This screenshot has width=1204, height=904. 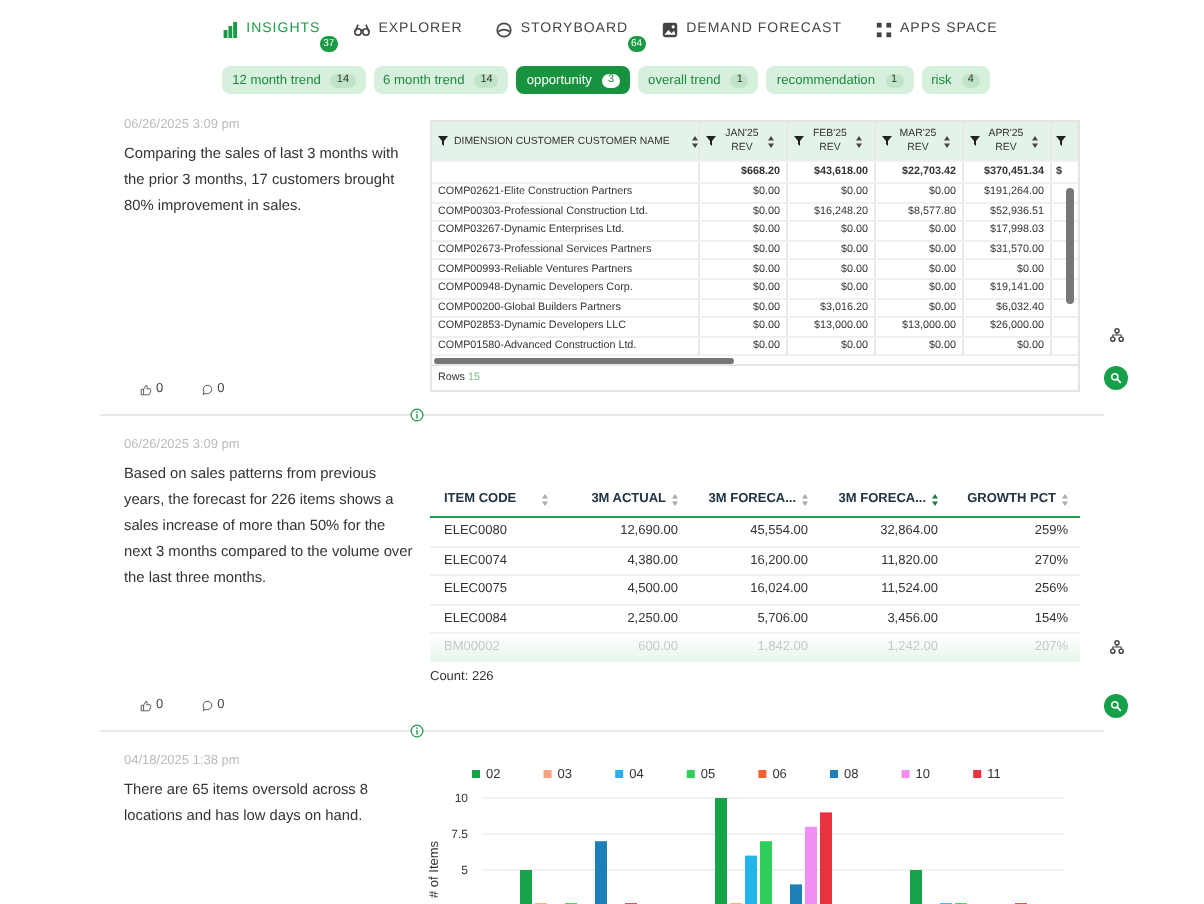 What do you see at coordinates (670, 29) in the screenshot?
I see `image-icon` at bounding box center [670, 29].